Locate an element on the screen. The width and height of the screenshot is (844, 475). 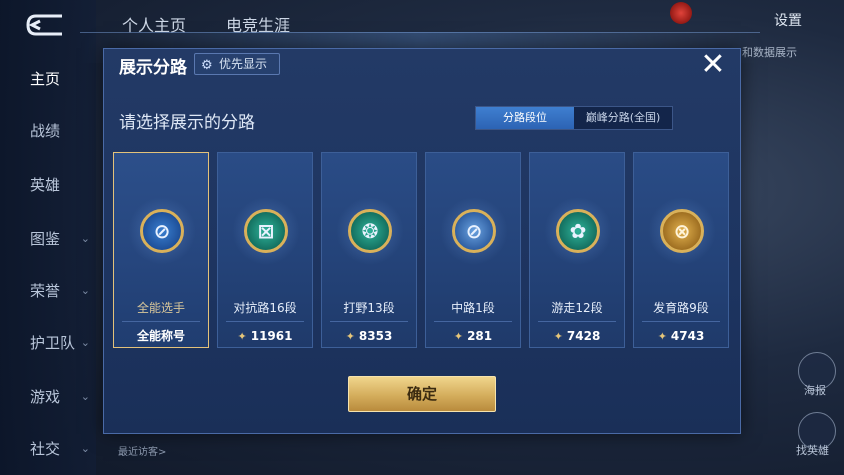
settings-button: 设置 is located at coordinates (788, 20).